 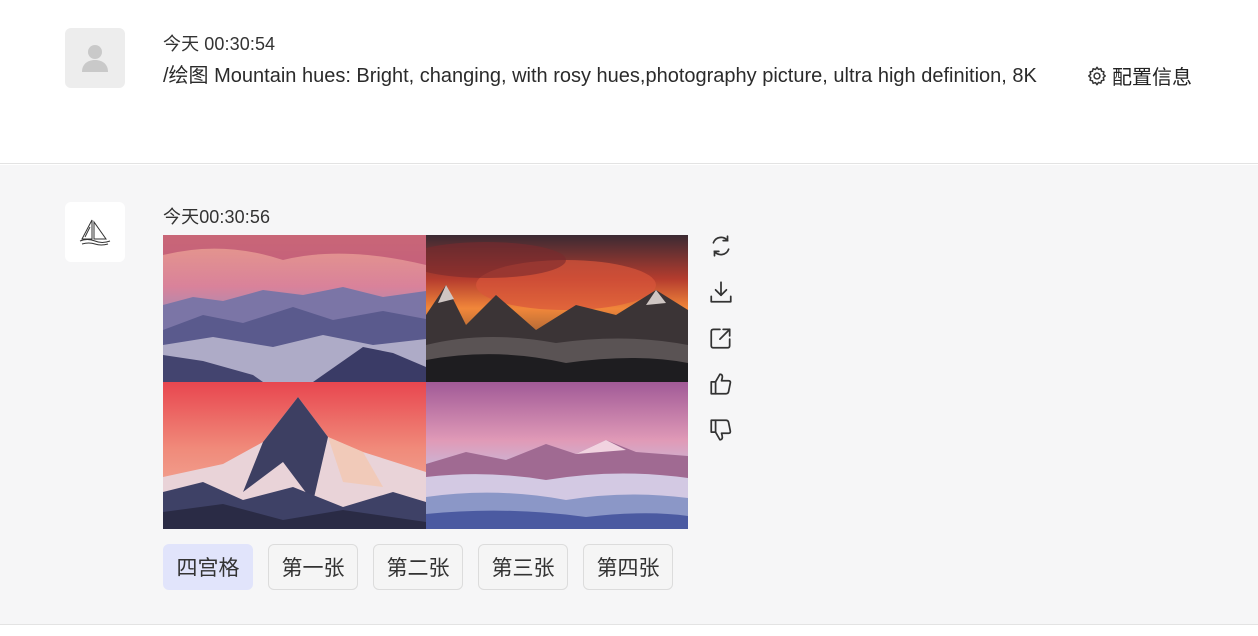 I want to click on bot-avatar, so click(x=95, y=232).